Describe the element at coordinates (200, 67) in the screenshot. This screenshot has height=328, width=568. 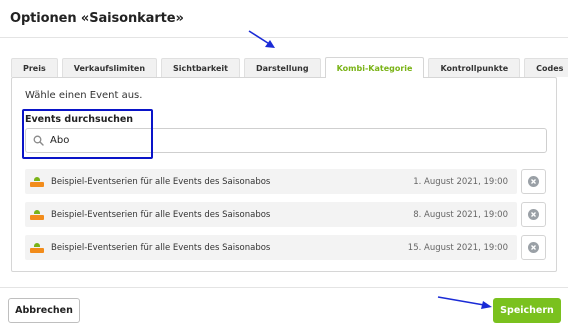
I see `tab-sichtbarkeit: Sichtbarkeit` at that location.